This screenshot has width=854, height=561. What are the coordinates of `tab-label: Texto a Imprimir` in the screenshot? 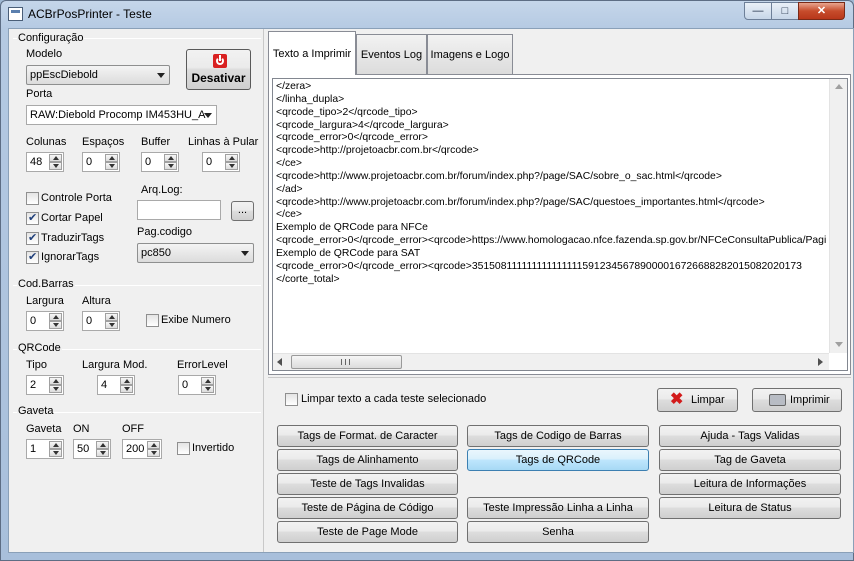 It's located at (312, 54).